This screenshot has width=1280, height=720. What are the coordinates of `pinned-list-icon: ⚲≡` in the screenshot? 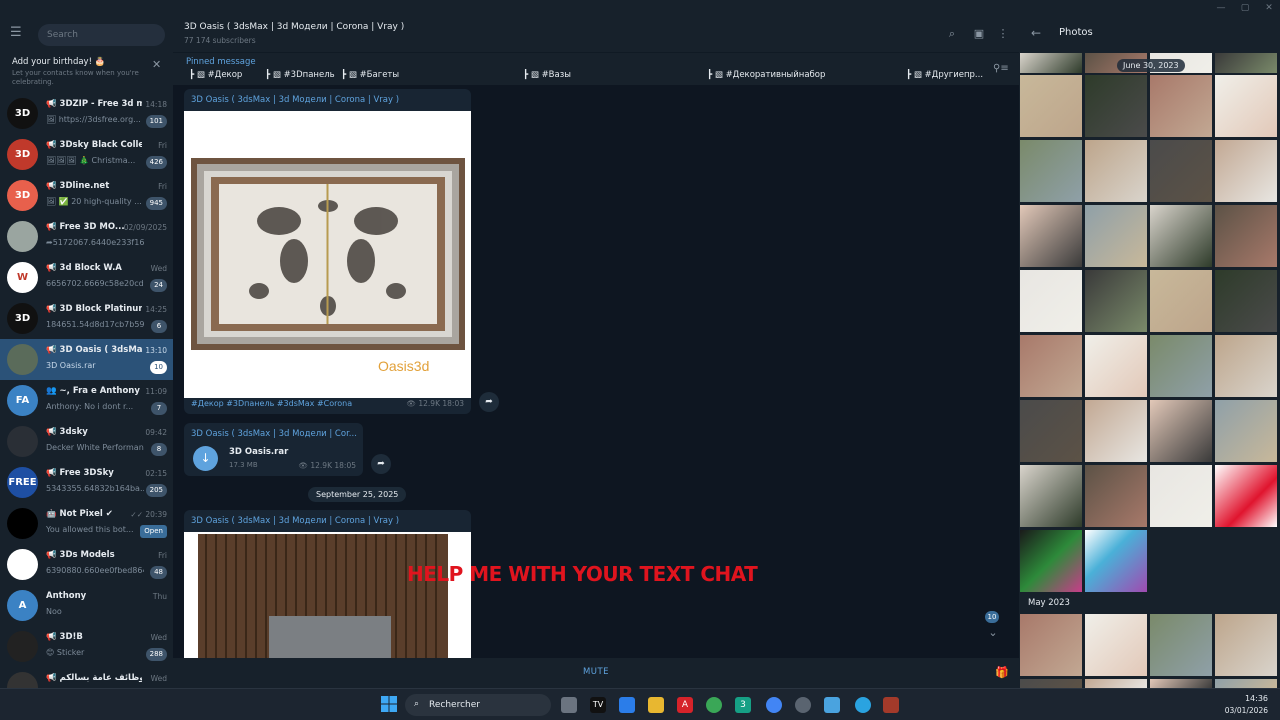 It's located at (1001, 68).